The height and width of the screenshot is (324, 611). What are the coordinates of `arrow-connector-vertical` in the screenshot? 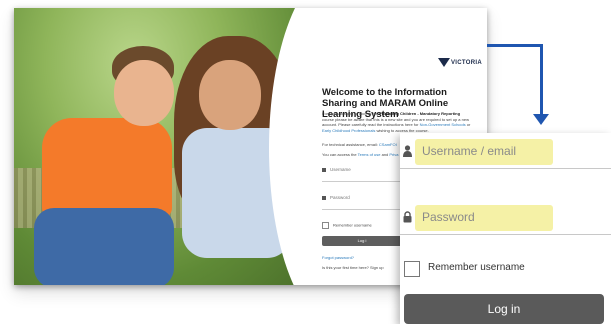 It's located at (541, 80).